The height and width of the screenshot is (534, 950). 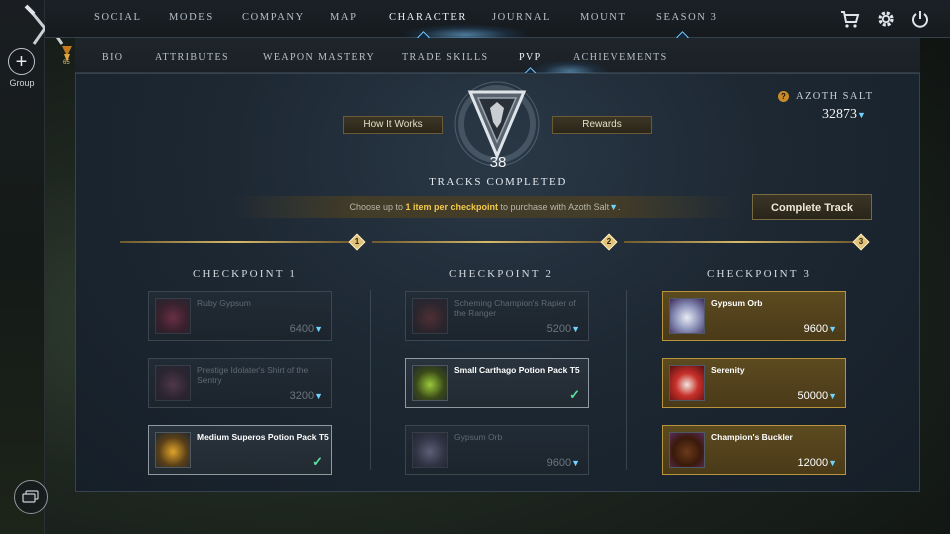 I want to click on shirt-icon, so click(x=173, y=383).